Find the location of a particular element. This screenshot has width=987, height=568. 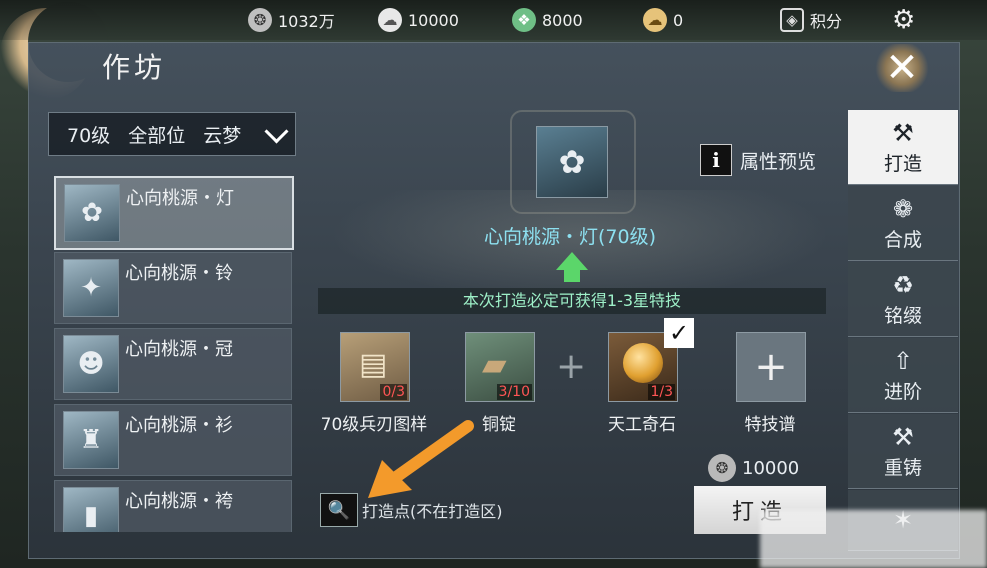

filter-level: 70级 is located at coordinates (89, 135).